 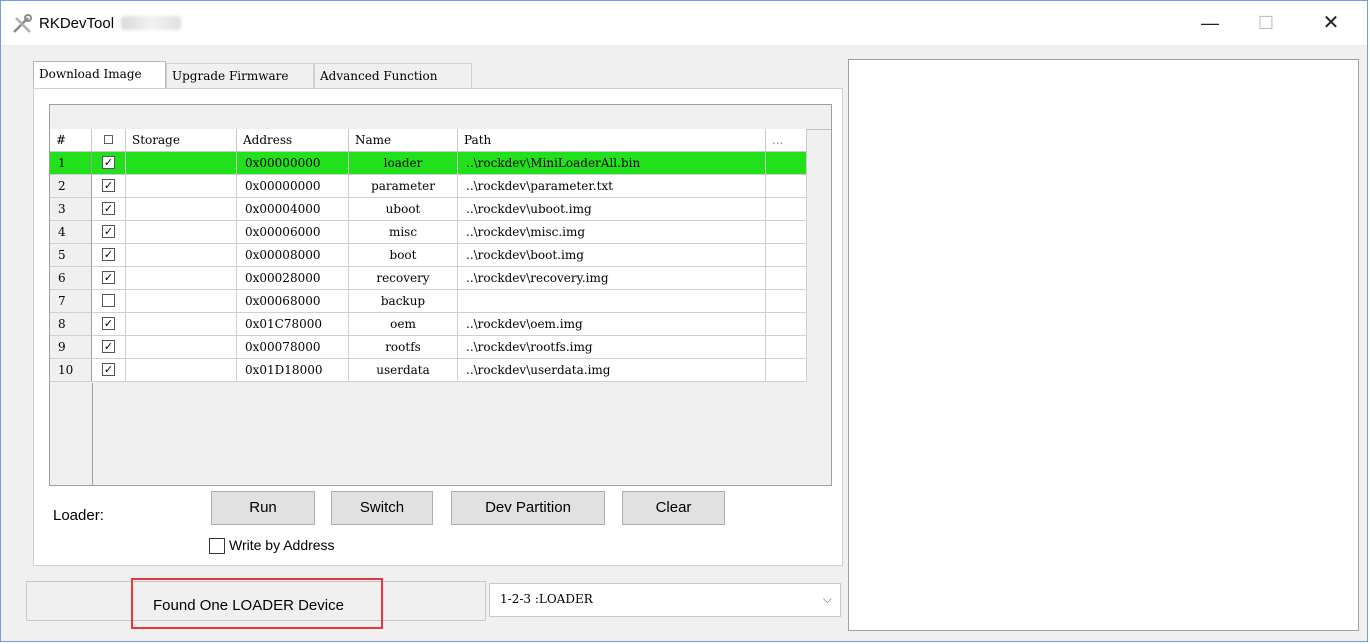 I want to click on row-path: ..\rockdev\misc.img, so click(x=612, y=232).